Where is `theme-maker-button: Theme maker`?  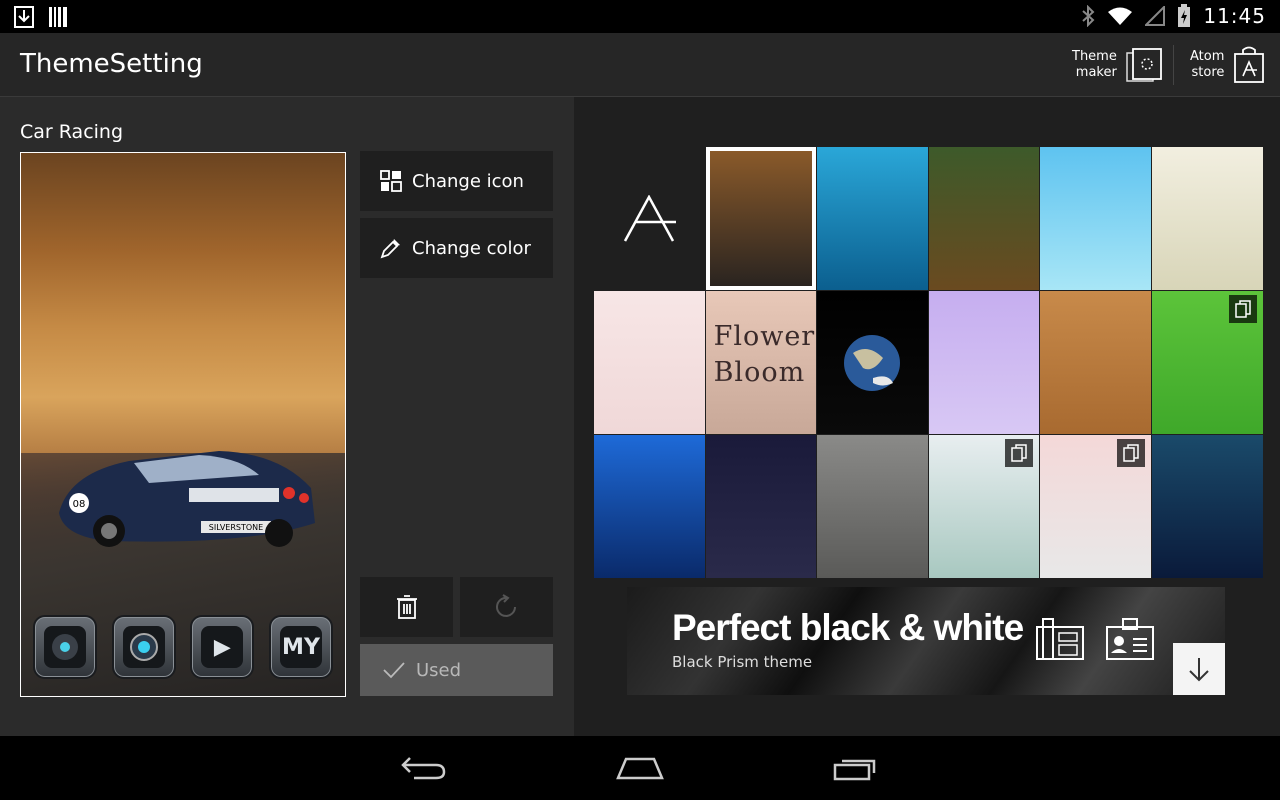 theme-maker-button: Theme maker is located at coordinates (1117, 65).